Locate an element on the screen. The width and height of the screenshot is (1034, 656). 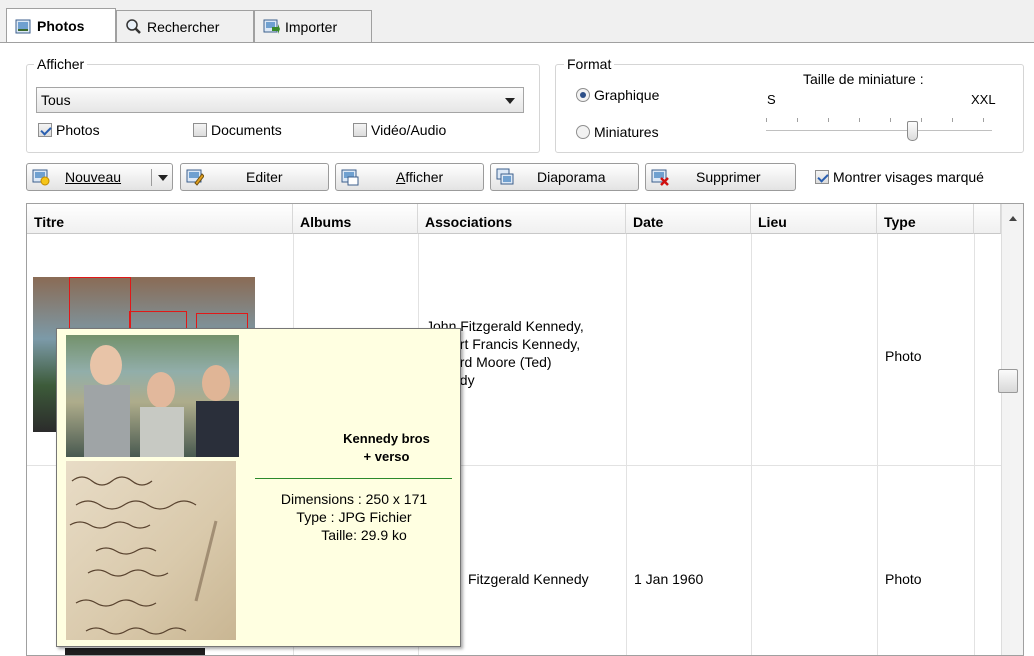
show-faces-checkbox: Montrer visages marqué is located at coordinates (899, 177).